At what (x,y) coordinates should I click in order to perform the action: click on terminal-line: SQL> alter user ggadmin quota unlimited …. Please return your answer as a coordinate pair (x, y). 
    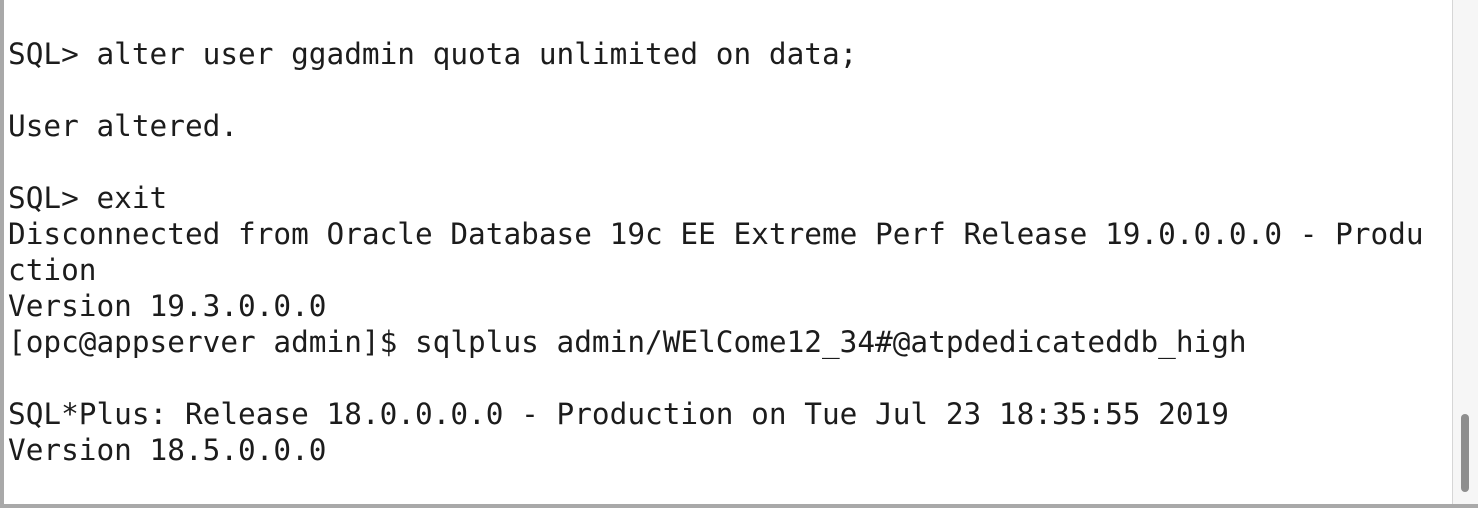
    Looking at the image, I should click on (433, 54).